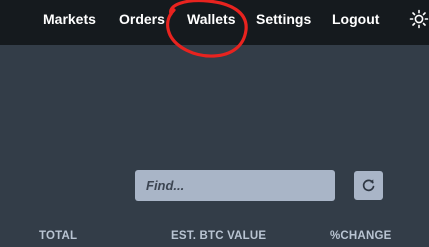 The width and height of the screenshot is (429, 247). What do you see at coordinates (69, 19) in the screenshot?
I see `nav-link-markets: Markets` at bounding box center [69, 19].